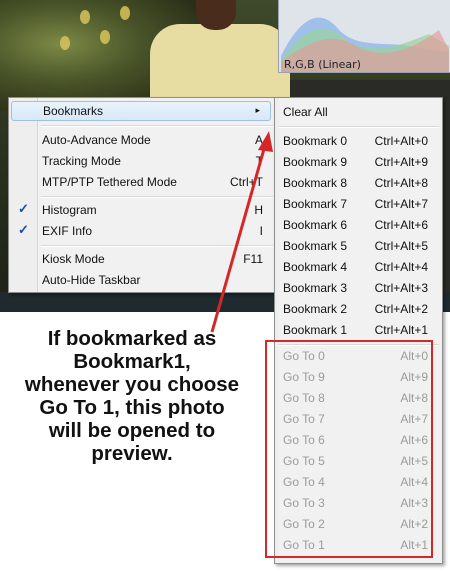 Image resolution: width=450 pixels, height=571 pixels. What do you see at coordinates (241, 232) in the screenshot?
I see `annotation-arrow-icon` at bounding box center [241, 232].